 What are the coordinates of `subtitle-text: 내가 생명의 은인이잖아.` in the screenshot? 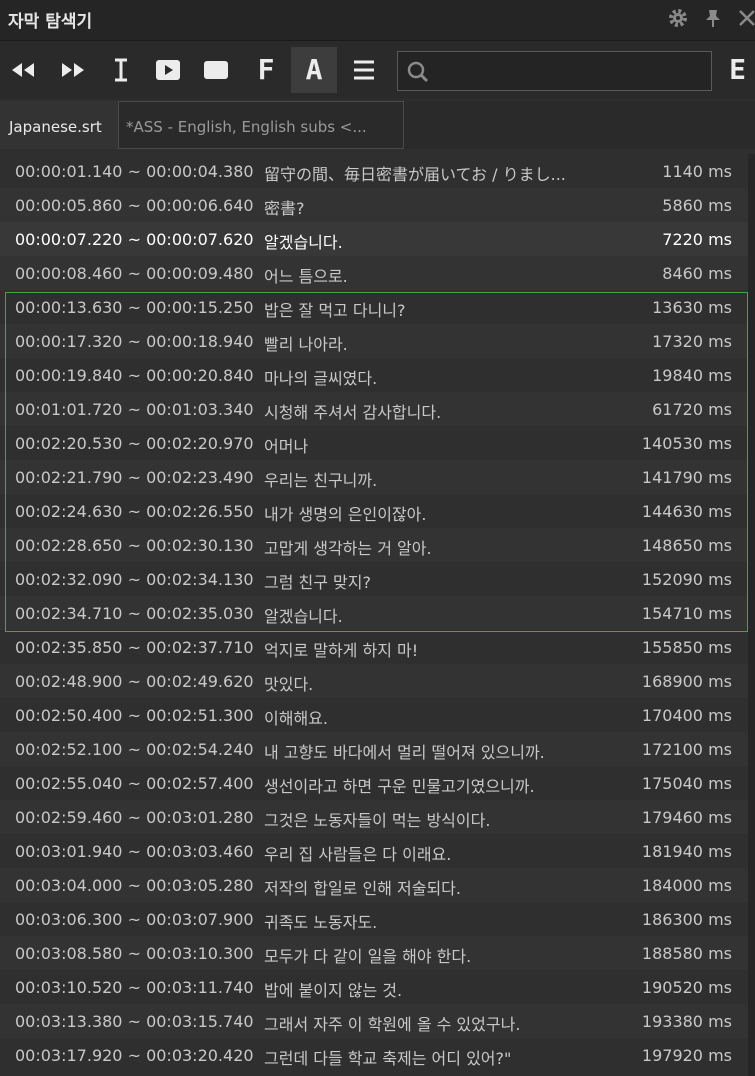 It's located at (345, 514).